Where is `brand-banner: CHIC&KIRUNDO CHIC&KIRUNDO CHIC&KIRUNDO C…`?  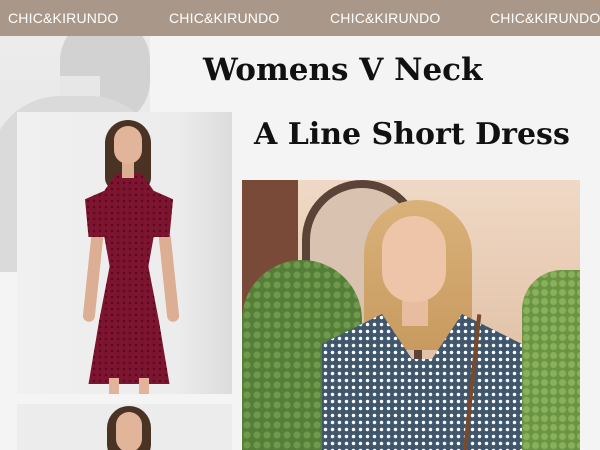 brand-banner: CHIC&KIRUNDO CHIC&KIRUNDO CHIC&KIRUNDO C… is located at coordinates (300, 18).